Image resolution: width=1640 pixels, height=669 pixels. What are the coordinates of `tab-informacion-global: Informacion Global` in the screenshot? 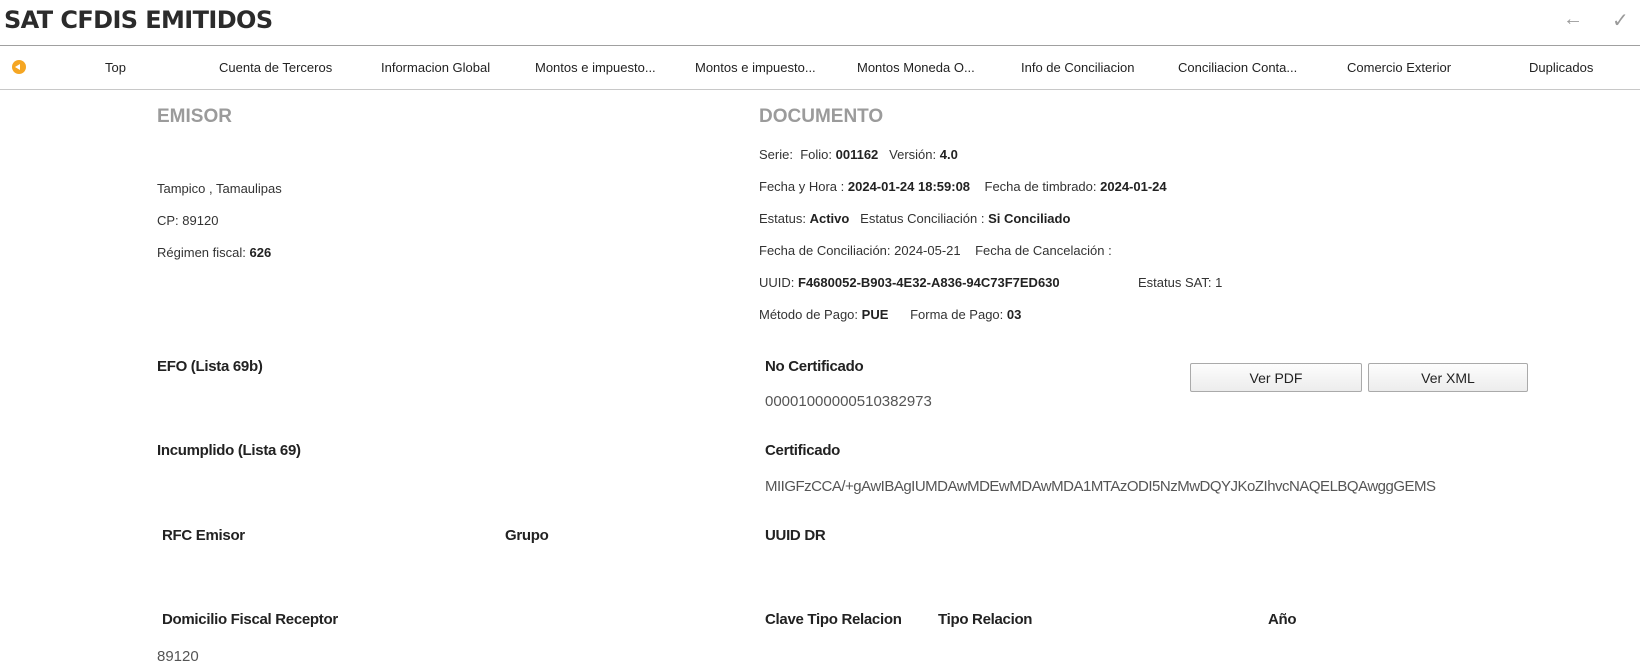 It's located at (435, 67).